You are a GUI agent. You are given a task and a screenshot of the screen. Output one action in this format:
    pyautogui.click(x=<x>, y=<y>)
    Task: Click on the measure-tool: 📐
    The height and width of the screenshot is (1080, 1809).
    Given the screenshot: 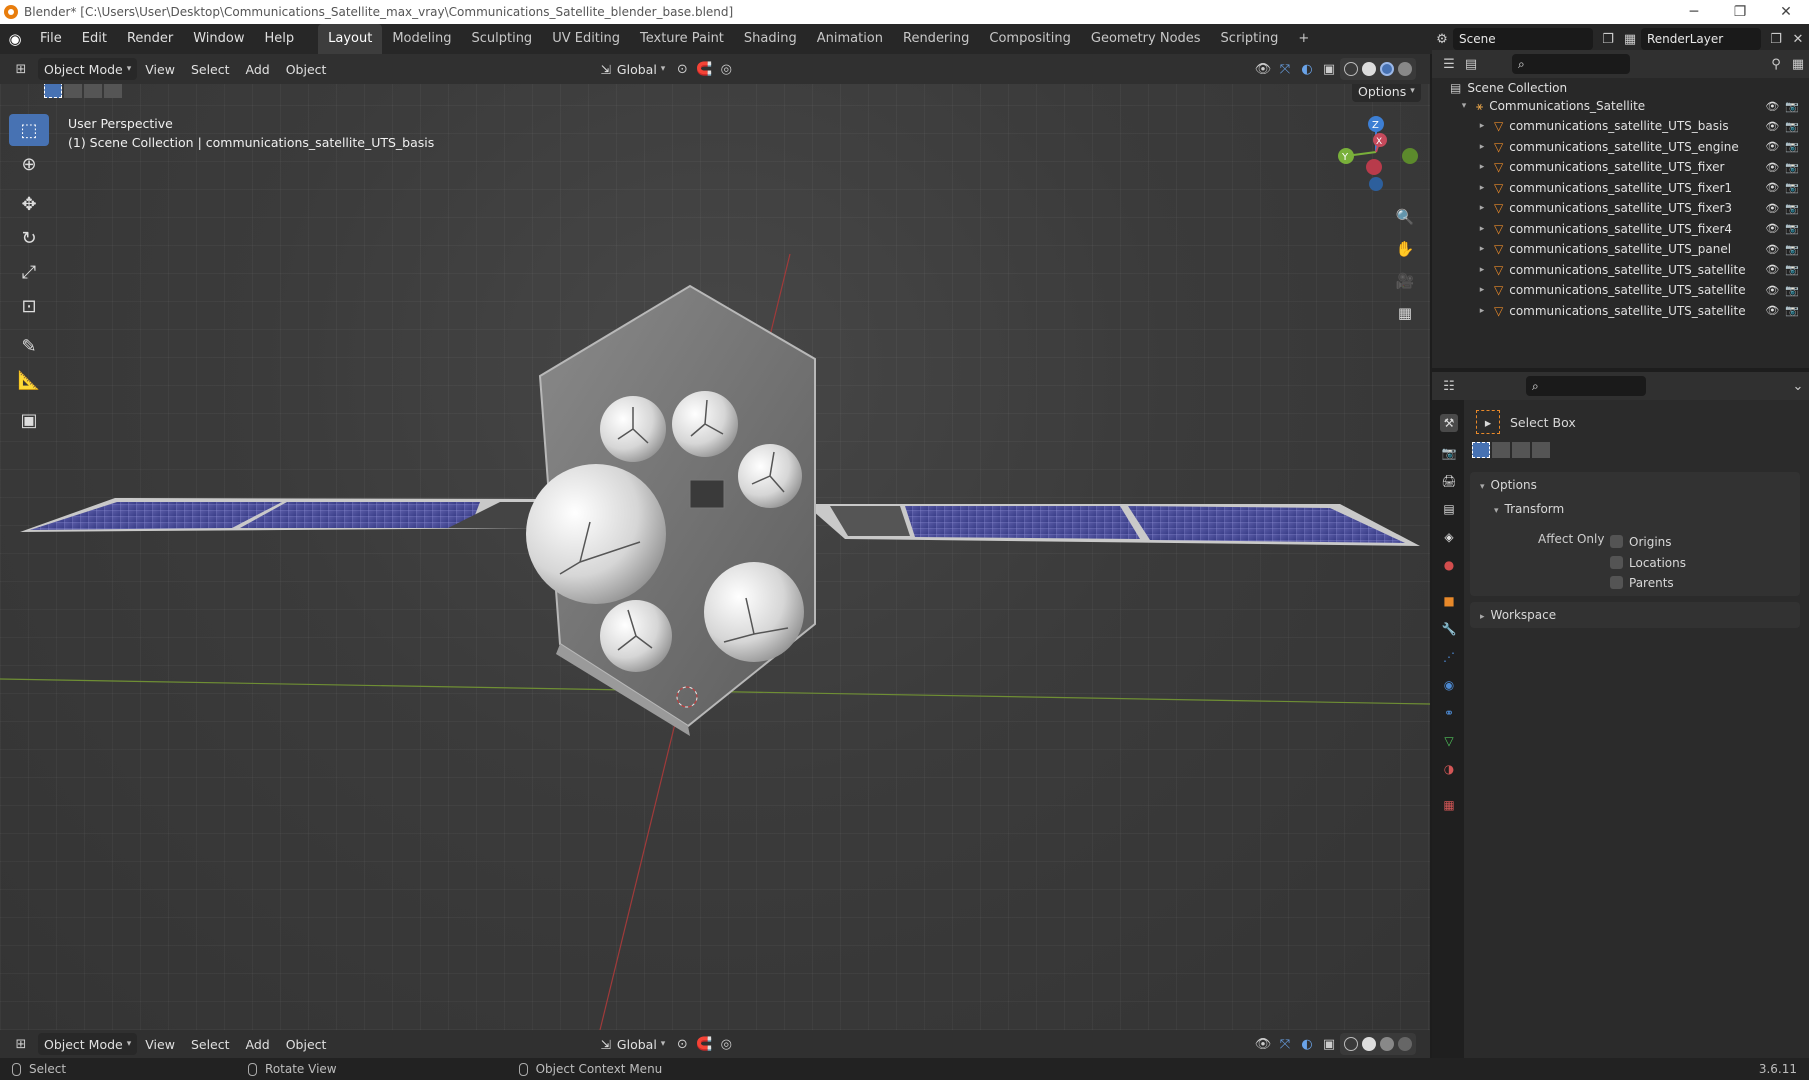 What is the action you would take?
    pyautogui.click(x=29, y=380)
    